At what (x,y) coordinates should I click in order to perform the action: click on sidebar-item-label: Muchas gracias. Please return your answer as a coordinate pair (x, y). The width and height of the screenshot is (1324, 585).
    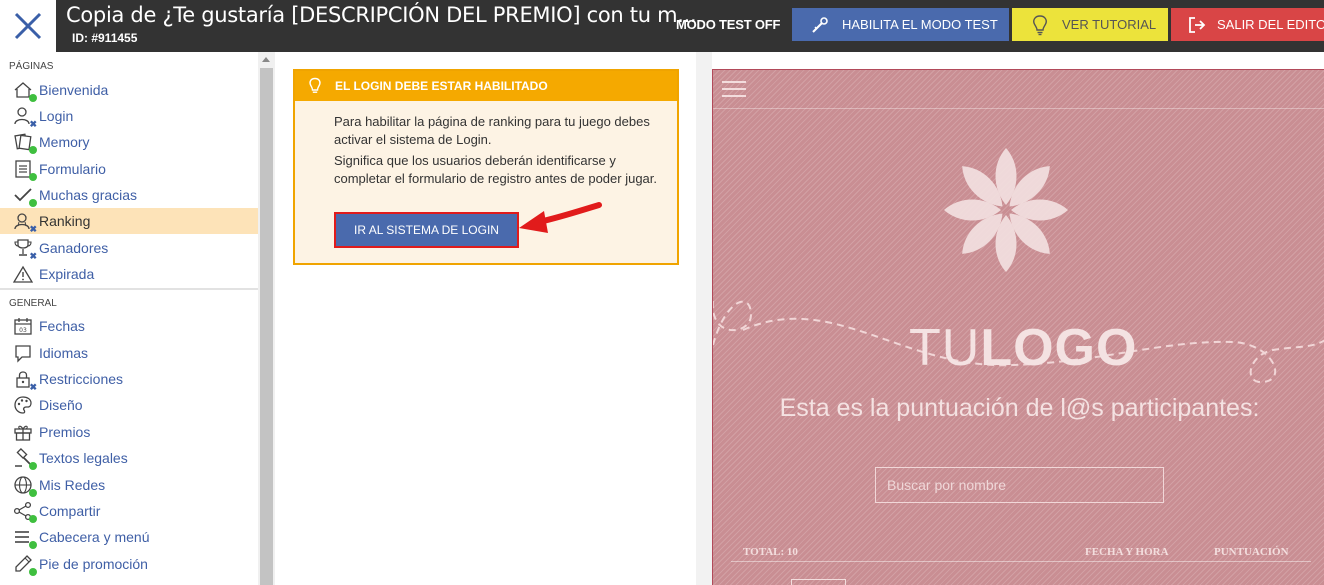
    Looking at the image, I should click on (88, 195).